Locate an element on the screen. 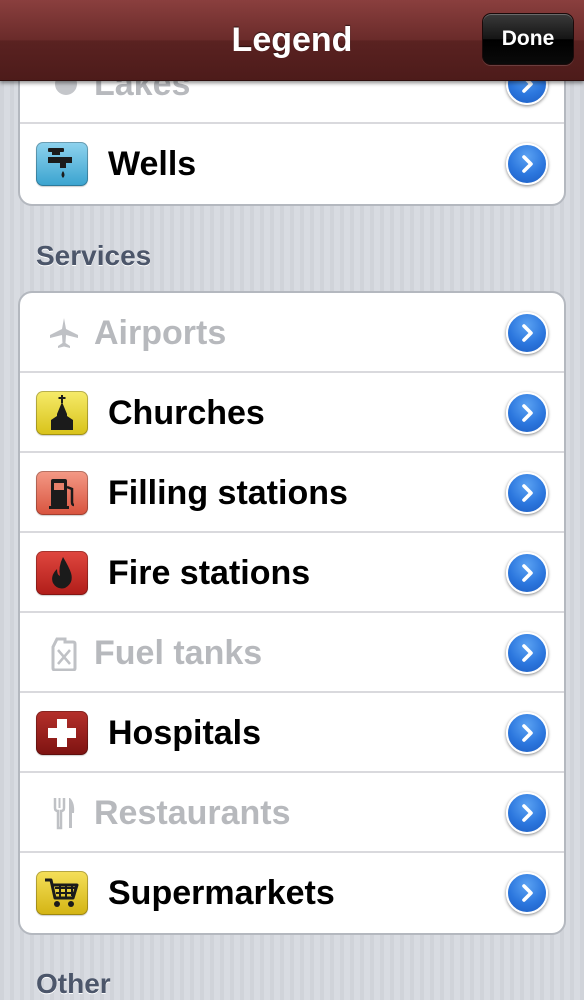 This screenshot has width=584, height=1000. done-button: Done is located at coordinates (528, 39).